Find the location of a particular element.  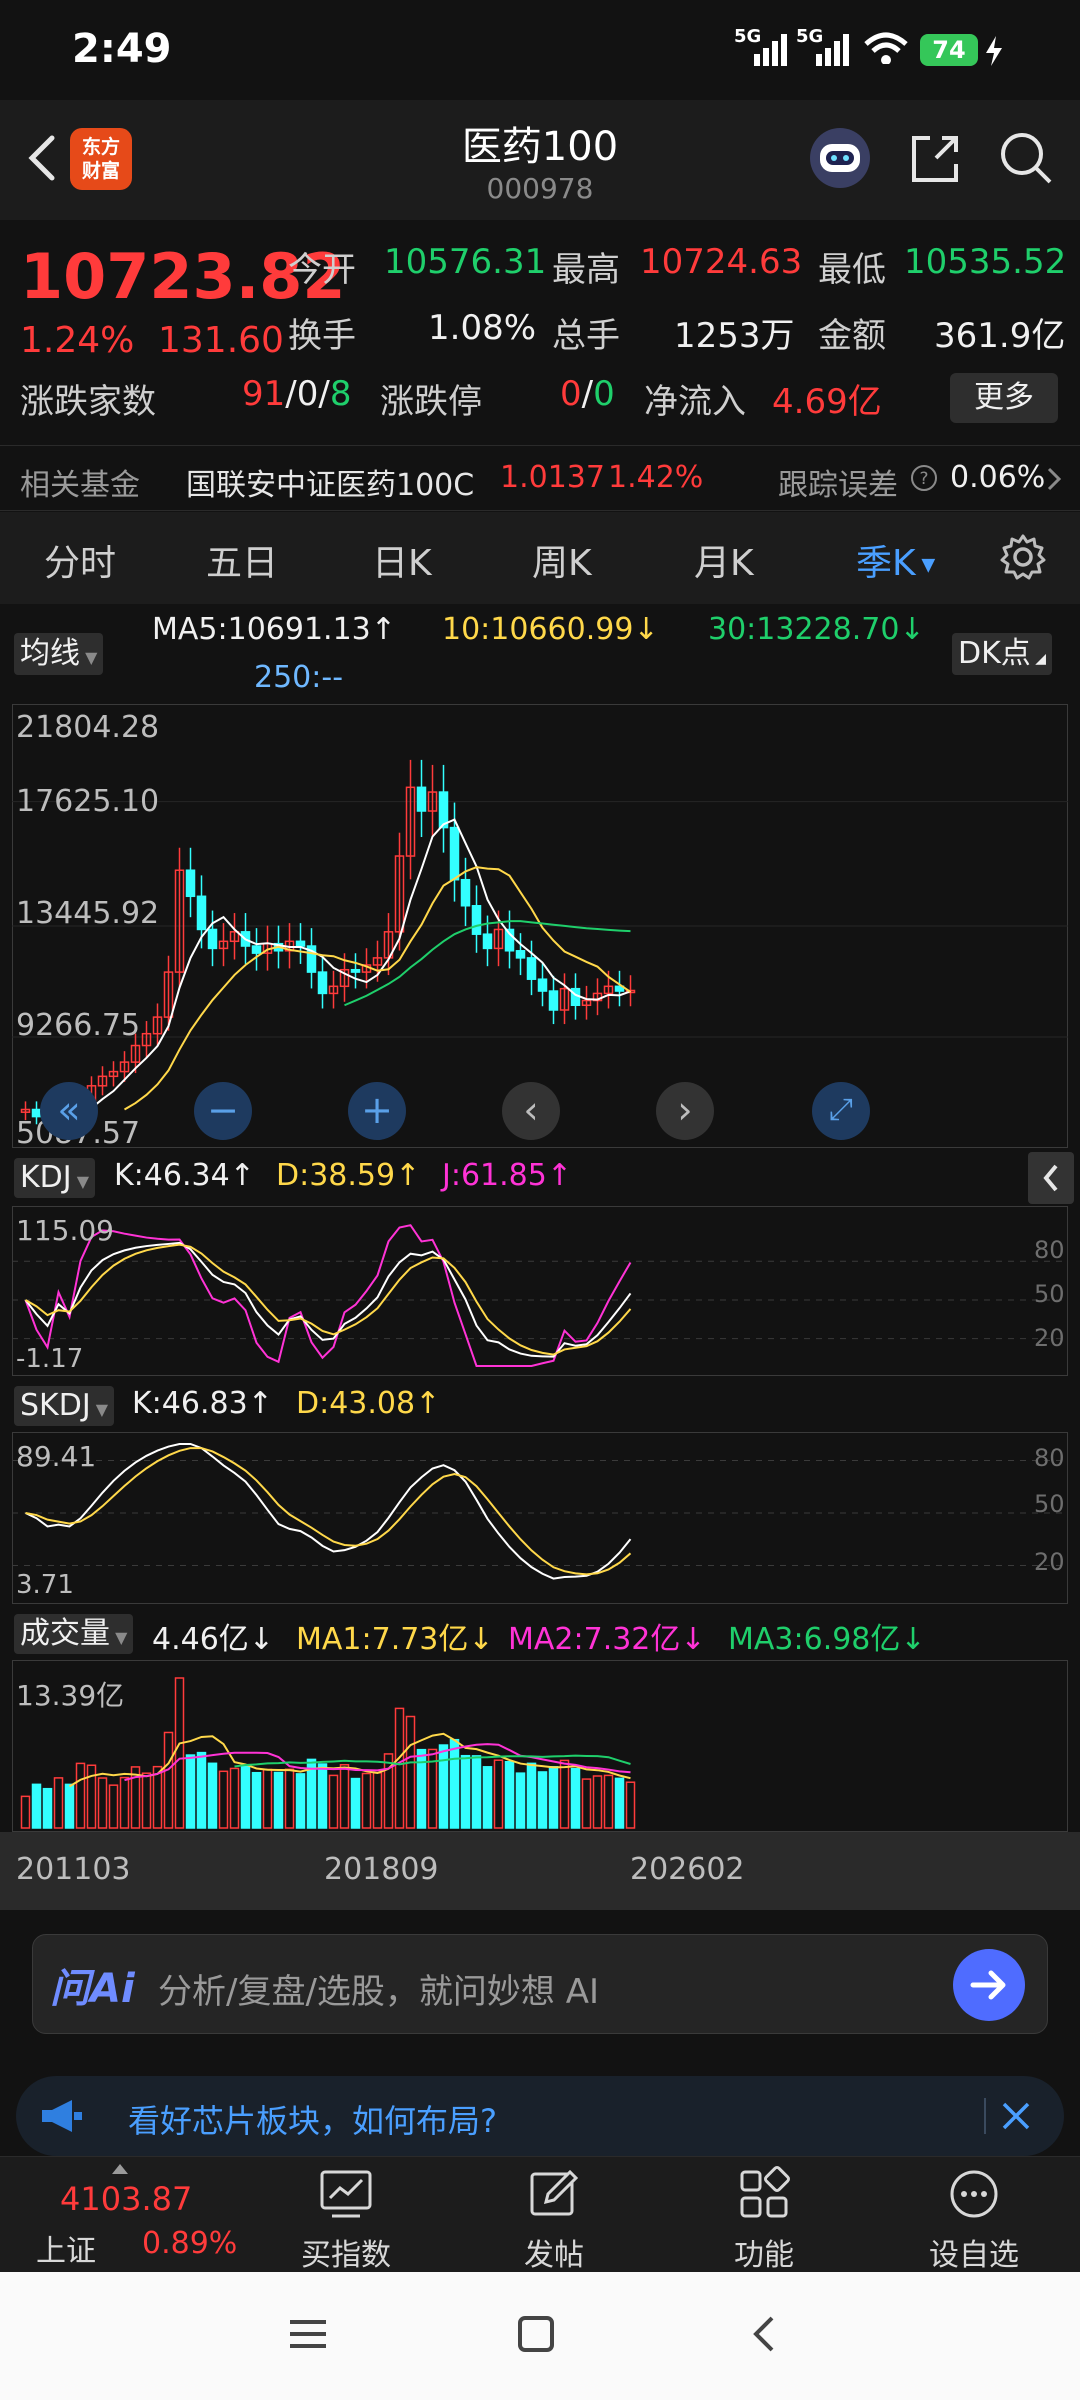

banner-divider is located at coordinates (985, 2116).